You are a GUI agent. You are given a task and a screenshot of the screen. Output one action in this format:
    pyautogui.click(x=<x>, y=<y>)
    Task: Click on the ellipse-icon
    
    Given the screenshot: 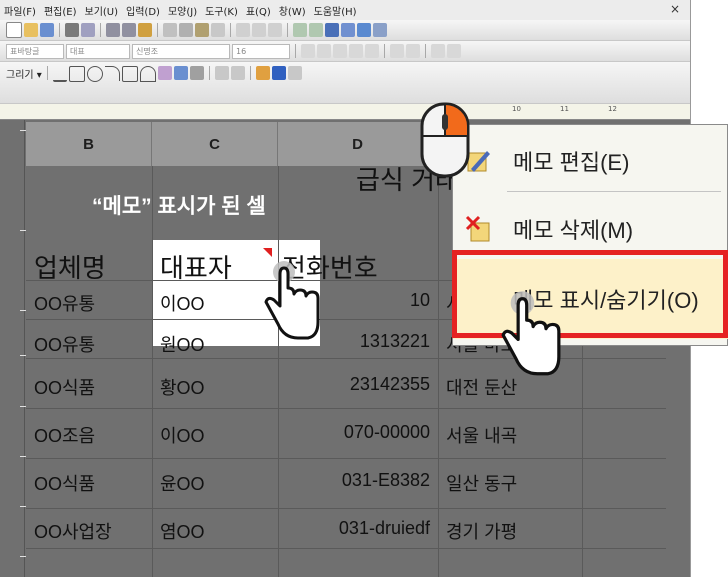 What is the action you would take?
    pyautogui.click(x=94, y=74)
    